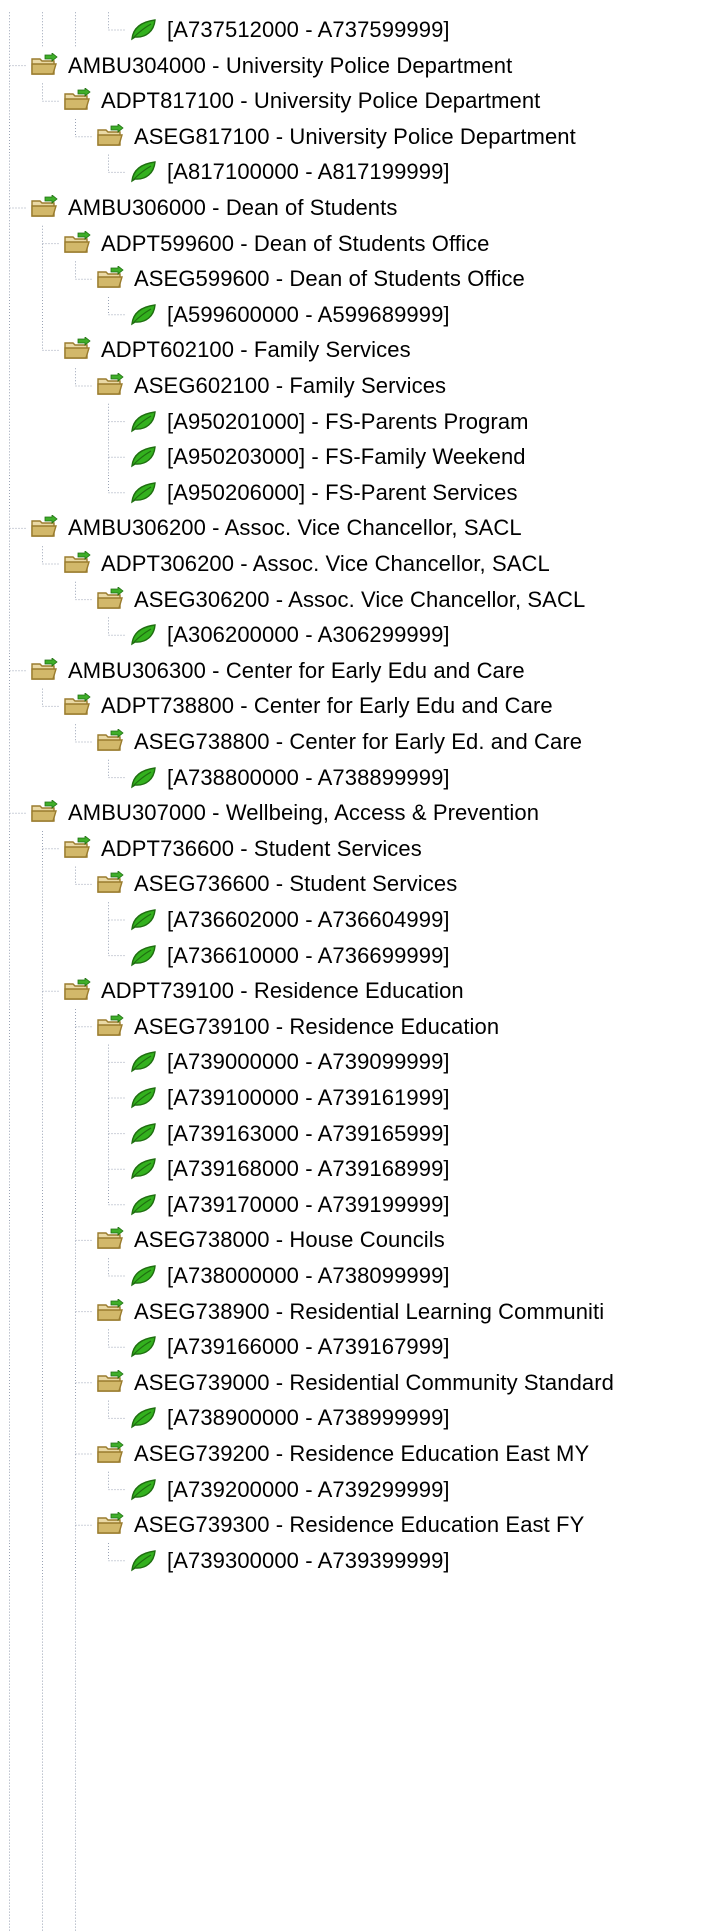 The width and height of the screenshot is (705, 1931). I want to click on tree-folder-node: ASEG739300 - Residence Education East FY, so click(340, 1525).